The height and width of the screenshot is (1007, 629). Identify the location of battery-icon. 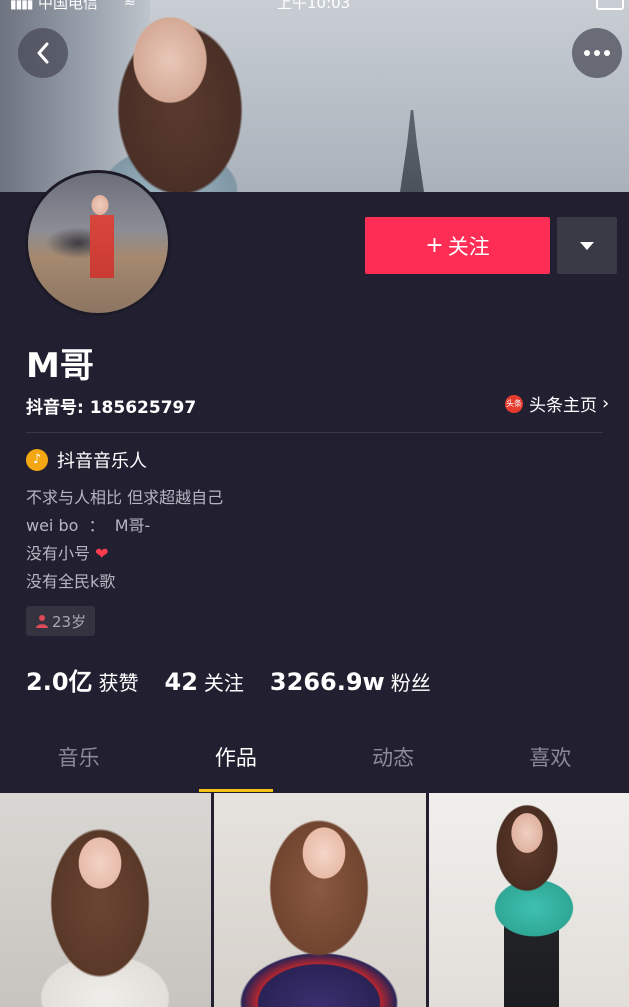
(610, 5).